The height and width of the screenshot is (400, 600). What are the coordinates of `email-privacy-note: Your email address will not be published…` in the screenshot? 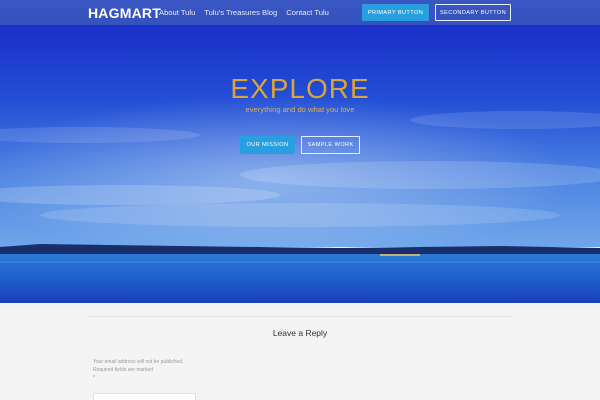 It's located at (138, 362).